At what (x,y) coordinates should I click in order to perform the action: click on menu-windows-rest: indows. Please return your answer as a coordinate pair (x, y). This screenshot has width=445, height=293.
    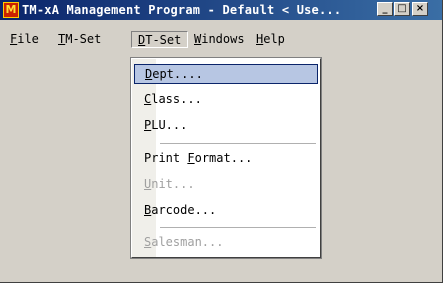
    Looking at the image, I should click on (223, 39).